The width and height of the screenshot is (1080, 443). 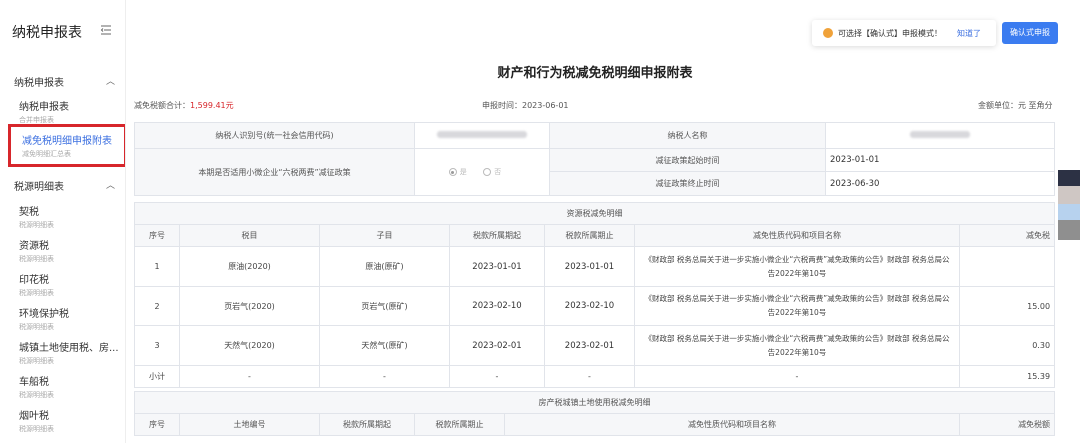 What do you see at coordinates (212, 105) in the screenshot?
I see `relief-total-value: 1,599.41元` at bounding box center [212, 105].